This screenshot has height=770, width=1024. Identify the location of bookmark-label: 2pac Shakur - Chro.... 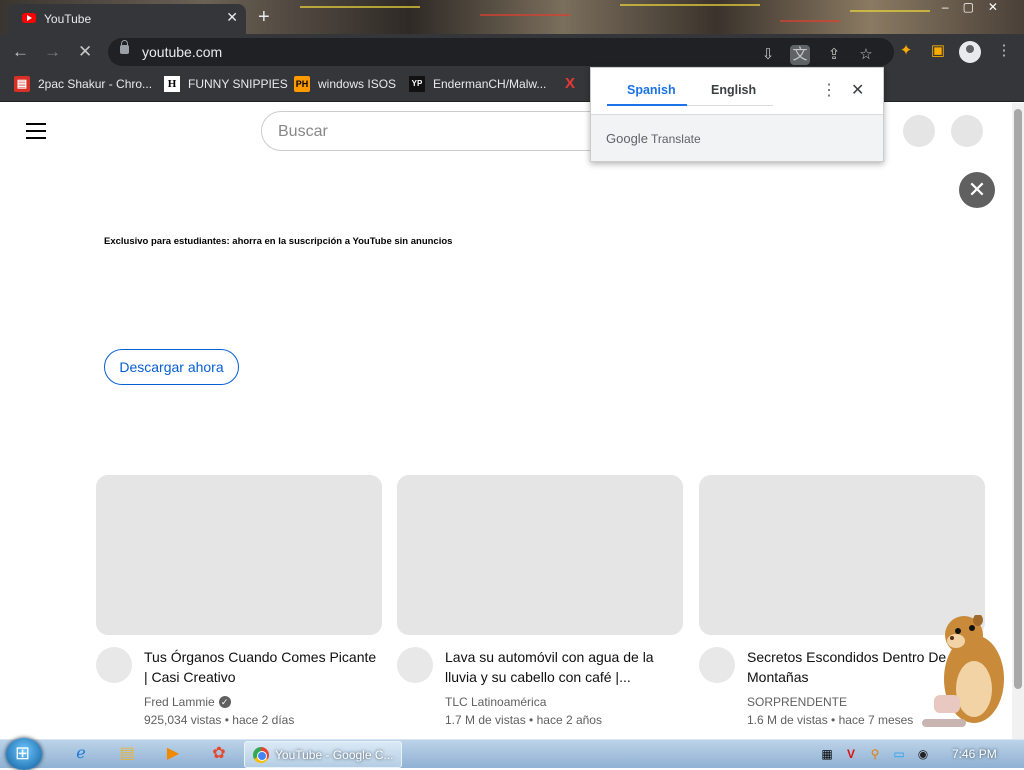
(95, 84).